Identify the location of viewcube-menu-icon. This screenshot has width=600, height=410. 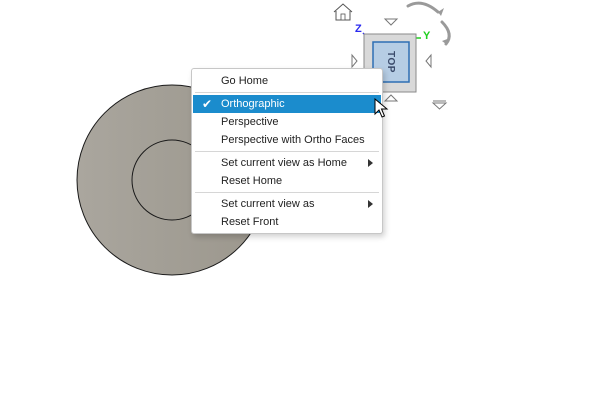
(439, 105).